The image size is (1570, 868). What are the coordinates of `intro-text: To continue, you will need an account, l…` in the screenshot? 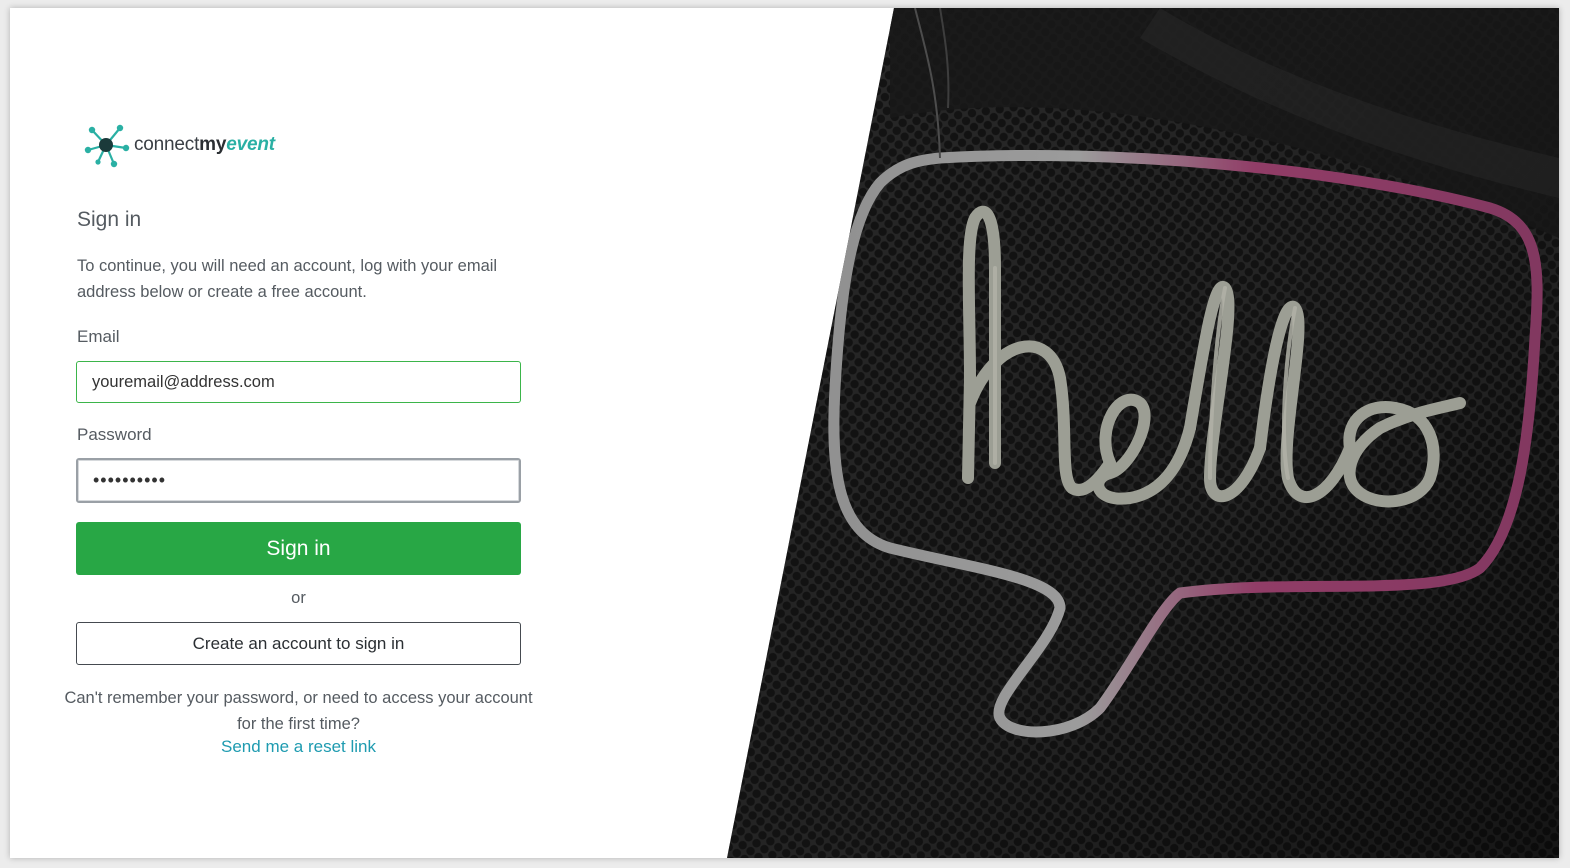 It's located at (287, 279).